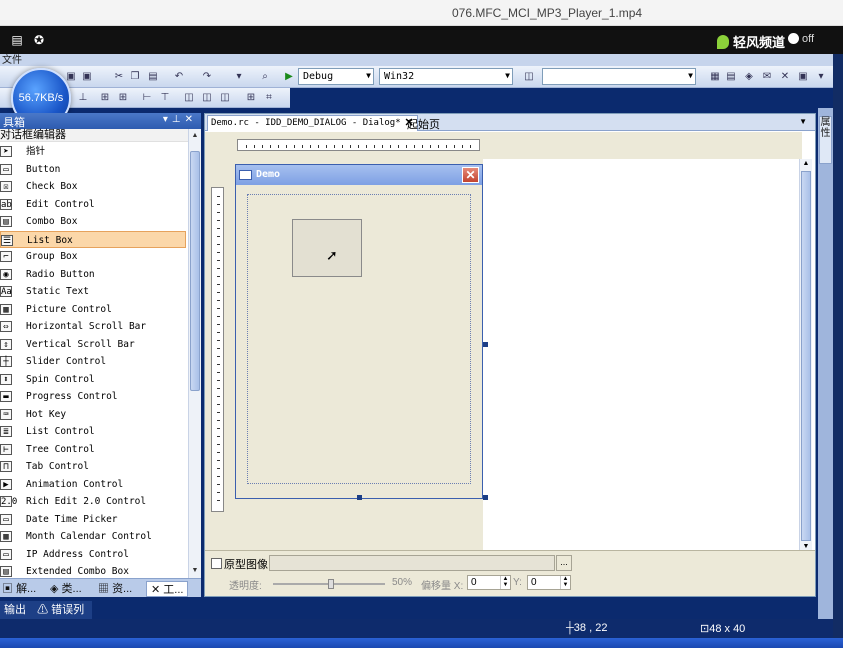 The height and width of the screenshot is (648, 843). I want to click on prototype-image-path, so click(412, 563).